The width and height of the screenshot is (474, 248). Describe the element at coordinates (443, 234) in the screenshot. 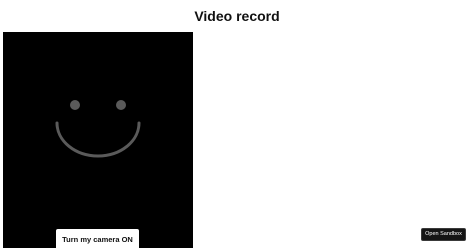

I see `open-sandbox-button: Open Sandbox` at that location.